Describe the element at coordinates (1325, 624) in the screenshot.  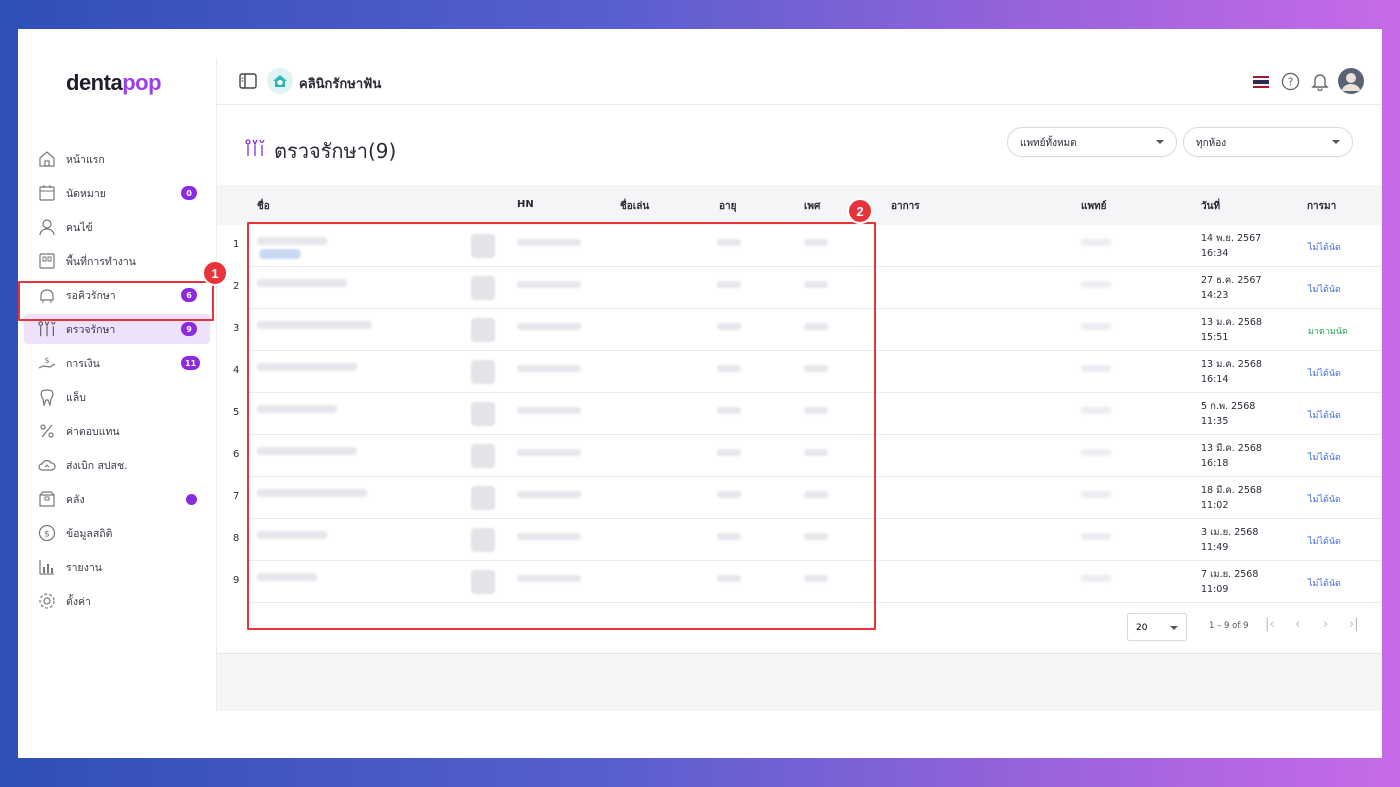
I see `next-page-icon: ›` at that location.